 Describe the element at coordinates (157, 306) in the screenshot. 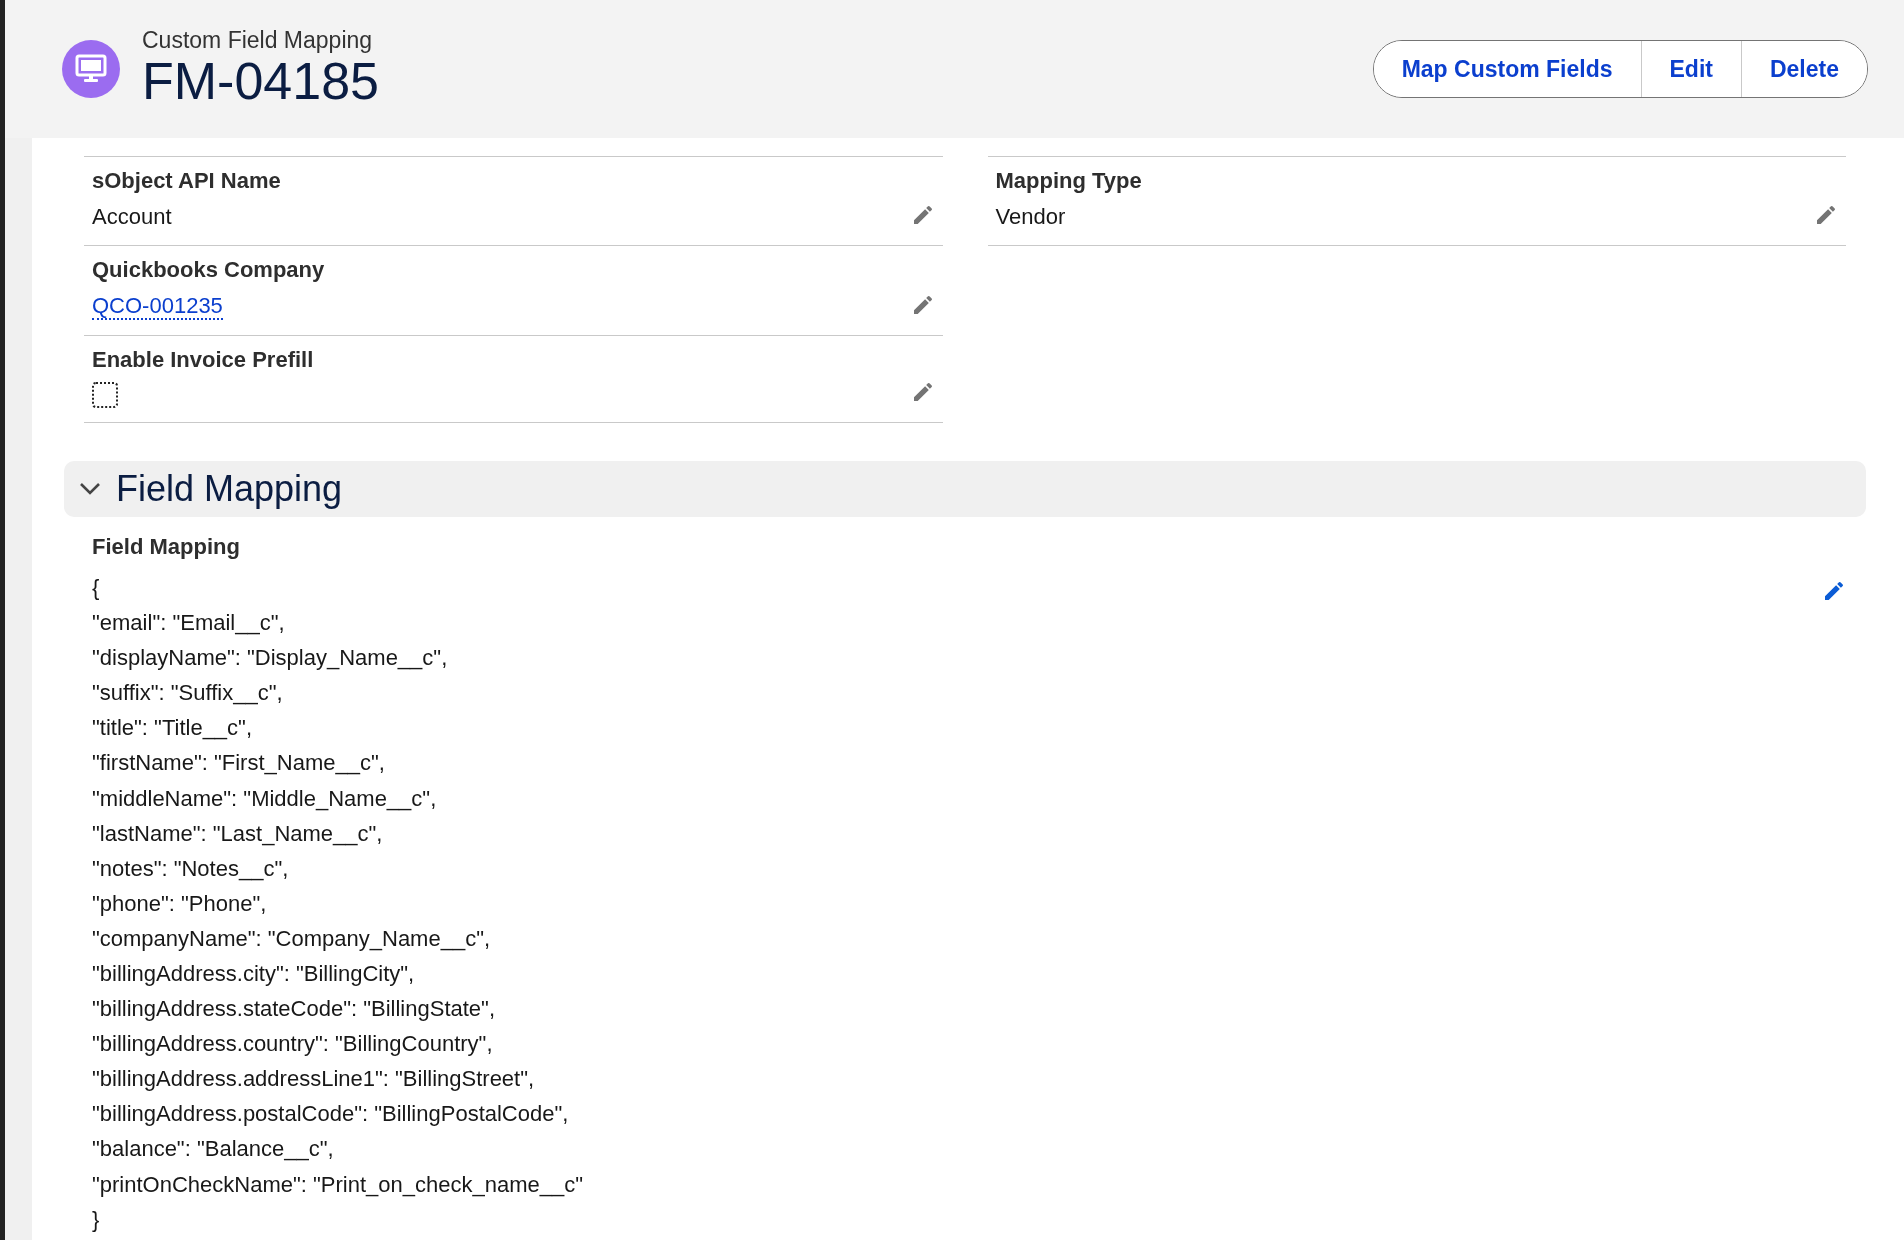

I see `record-link: QCO-001235` at that location.